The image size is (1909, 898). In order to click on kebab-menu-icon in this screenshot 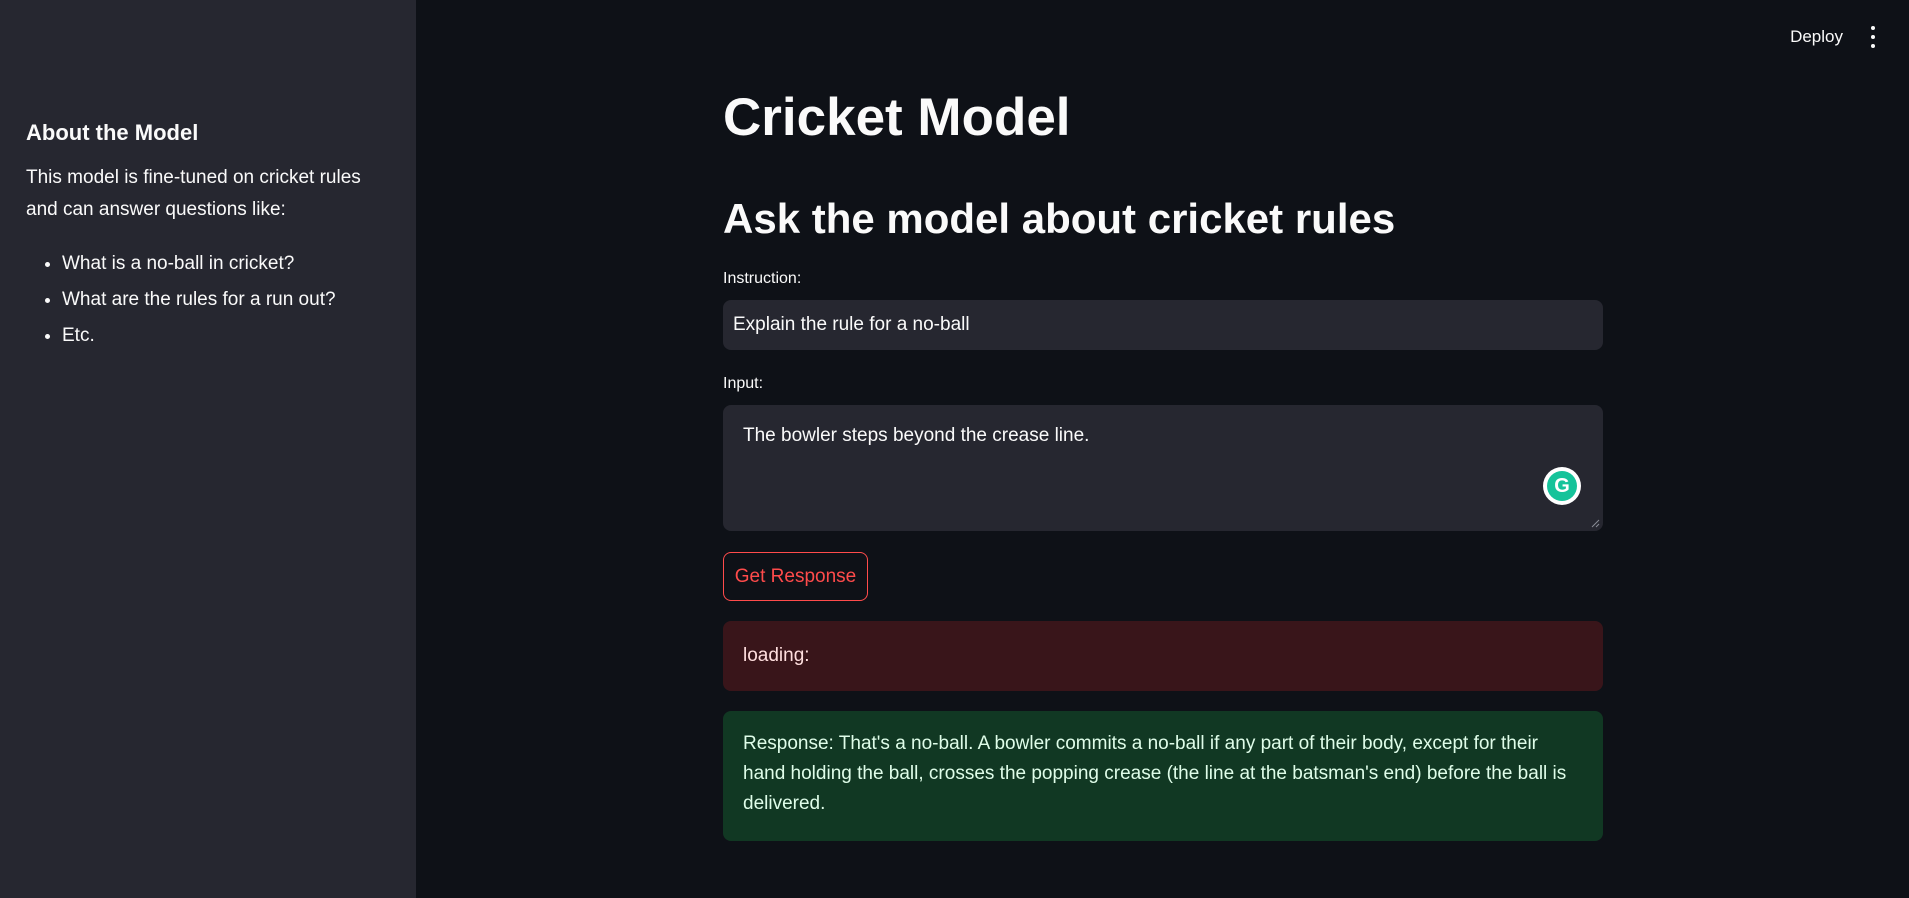, I will do `click(1873, 37)`.